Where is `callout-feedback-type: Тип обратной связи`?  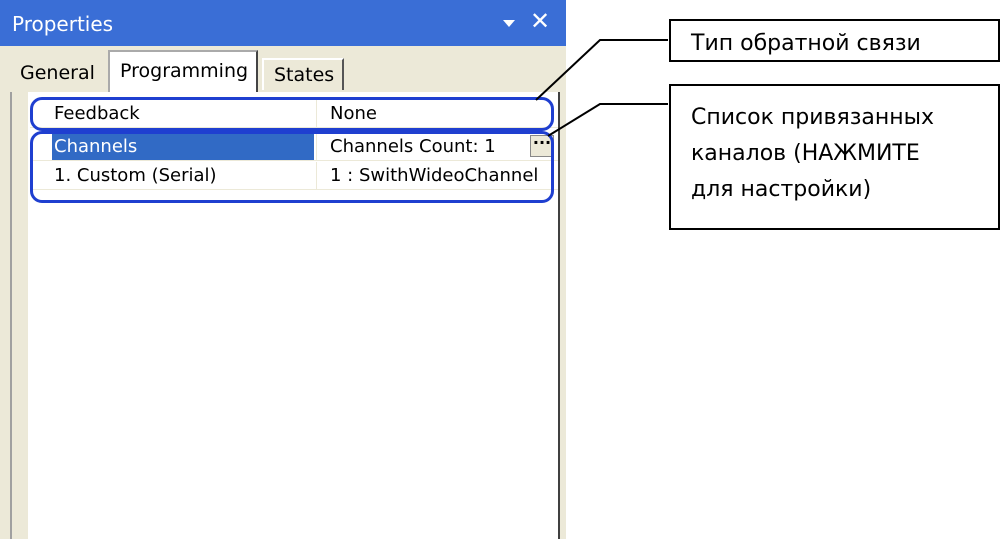 callout-feedback-type: Тип обратной связи is located at coordinates (834, 40).